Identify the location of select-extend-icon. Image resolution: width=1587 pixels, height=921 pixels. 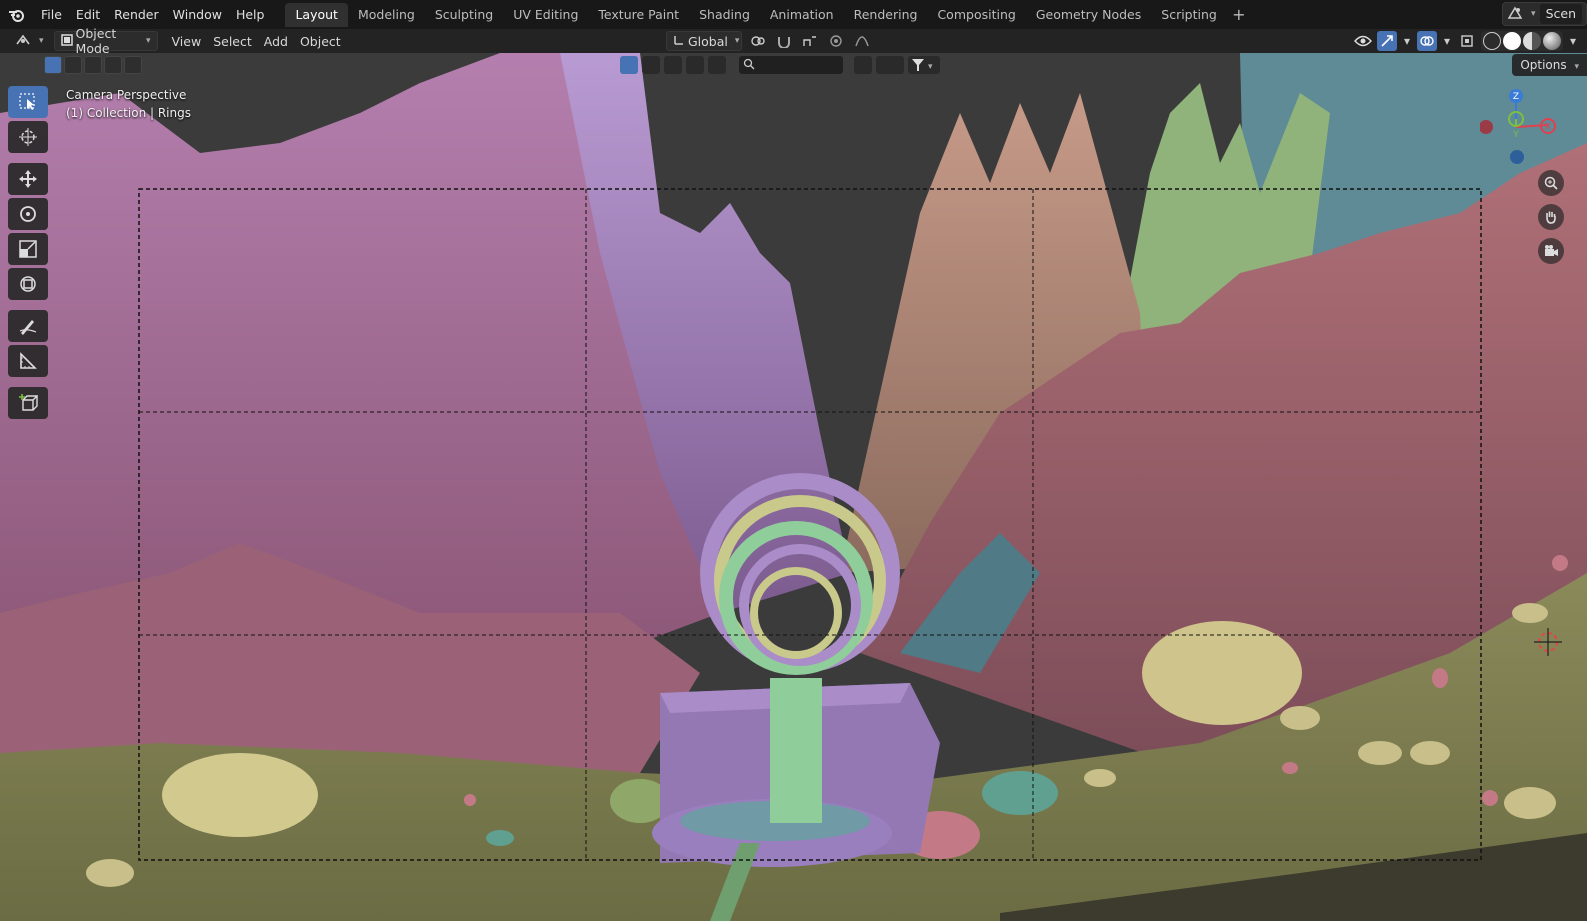
(73, 65).